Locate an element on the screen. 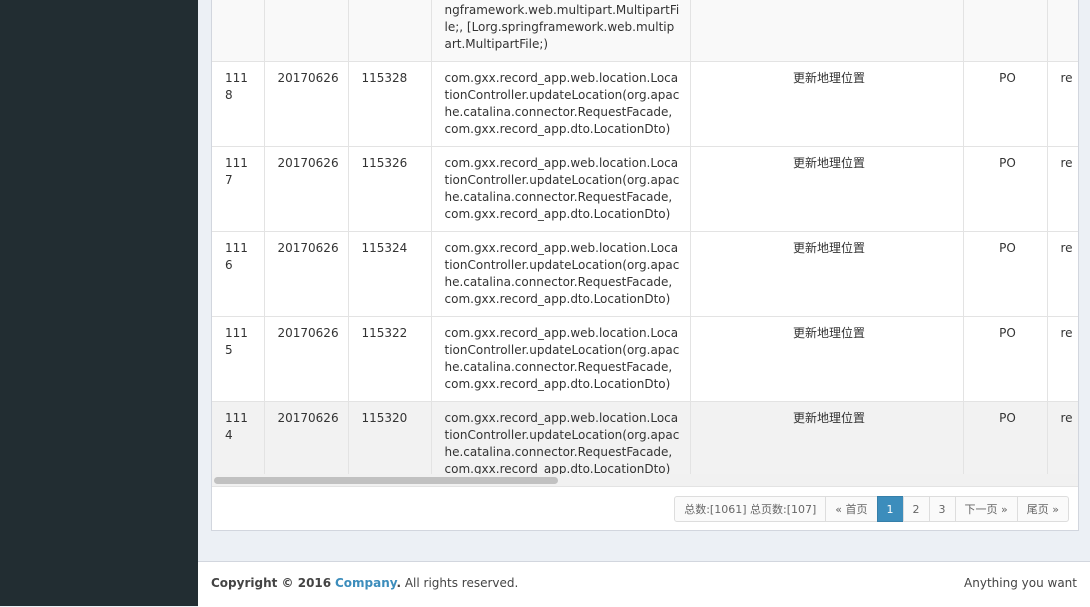 The image size is (1090, 607). company-link: Company is located at coordinates (366, 583).